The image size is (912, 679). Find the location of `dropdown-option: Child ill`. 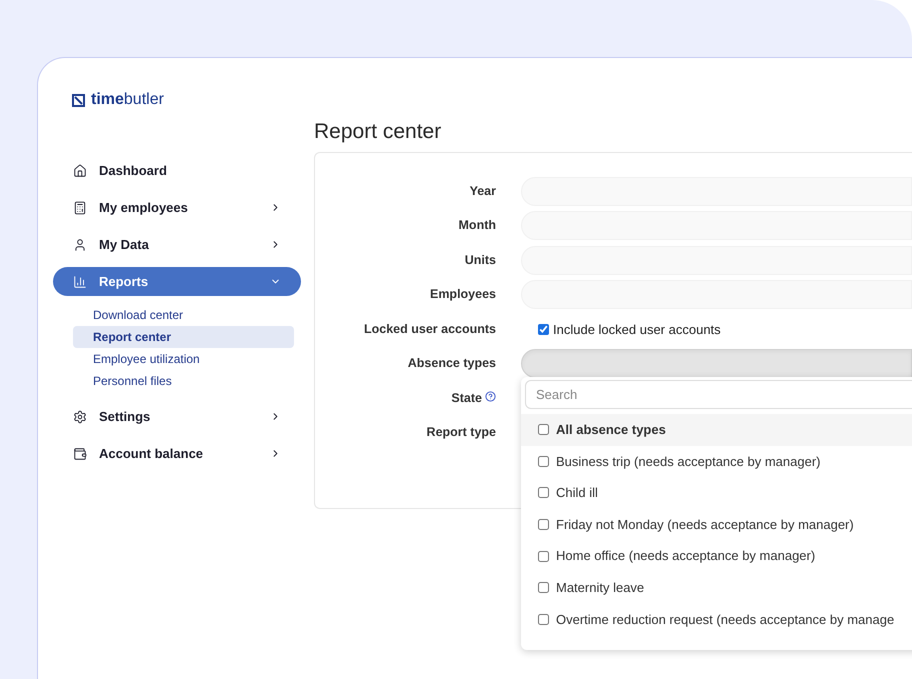

dropdown-option: Child ill is located at coordinates (716, 493).